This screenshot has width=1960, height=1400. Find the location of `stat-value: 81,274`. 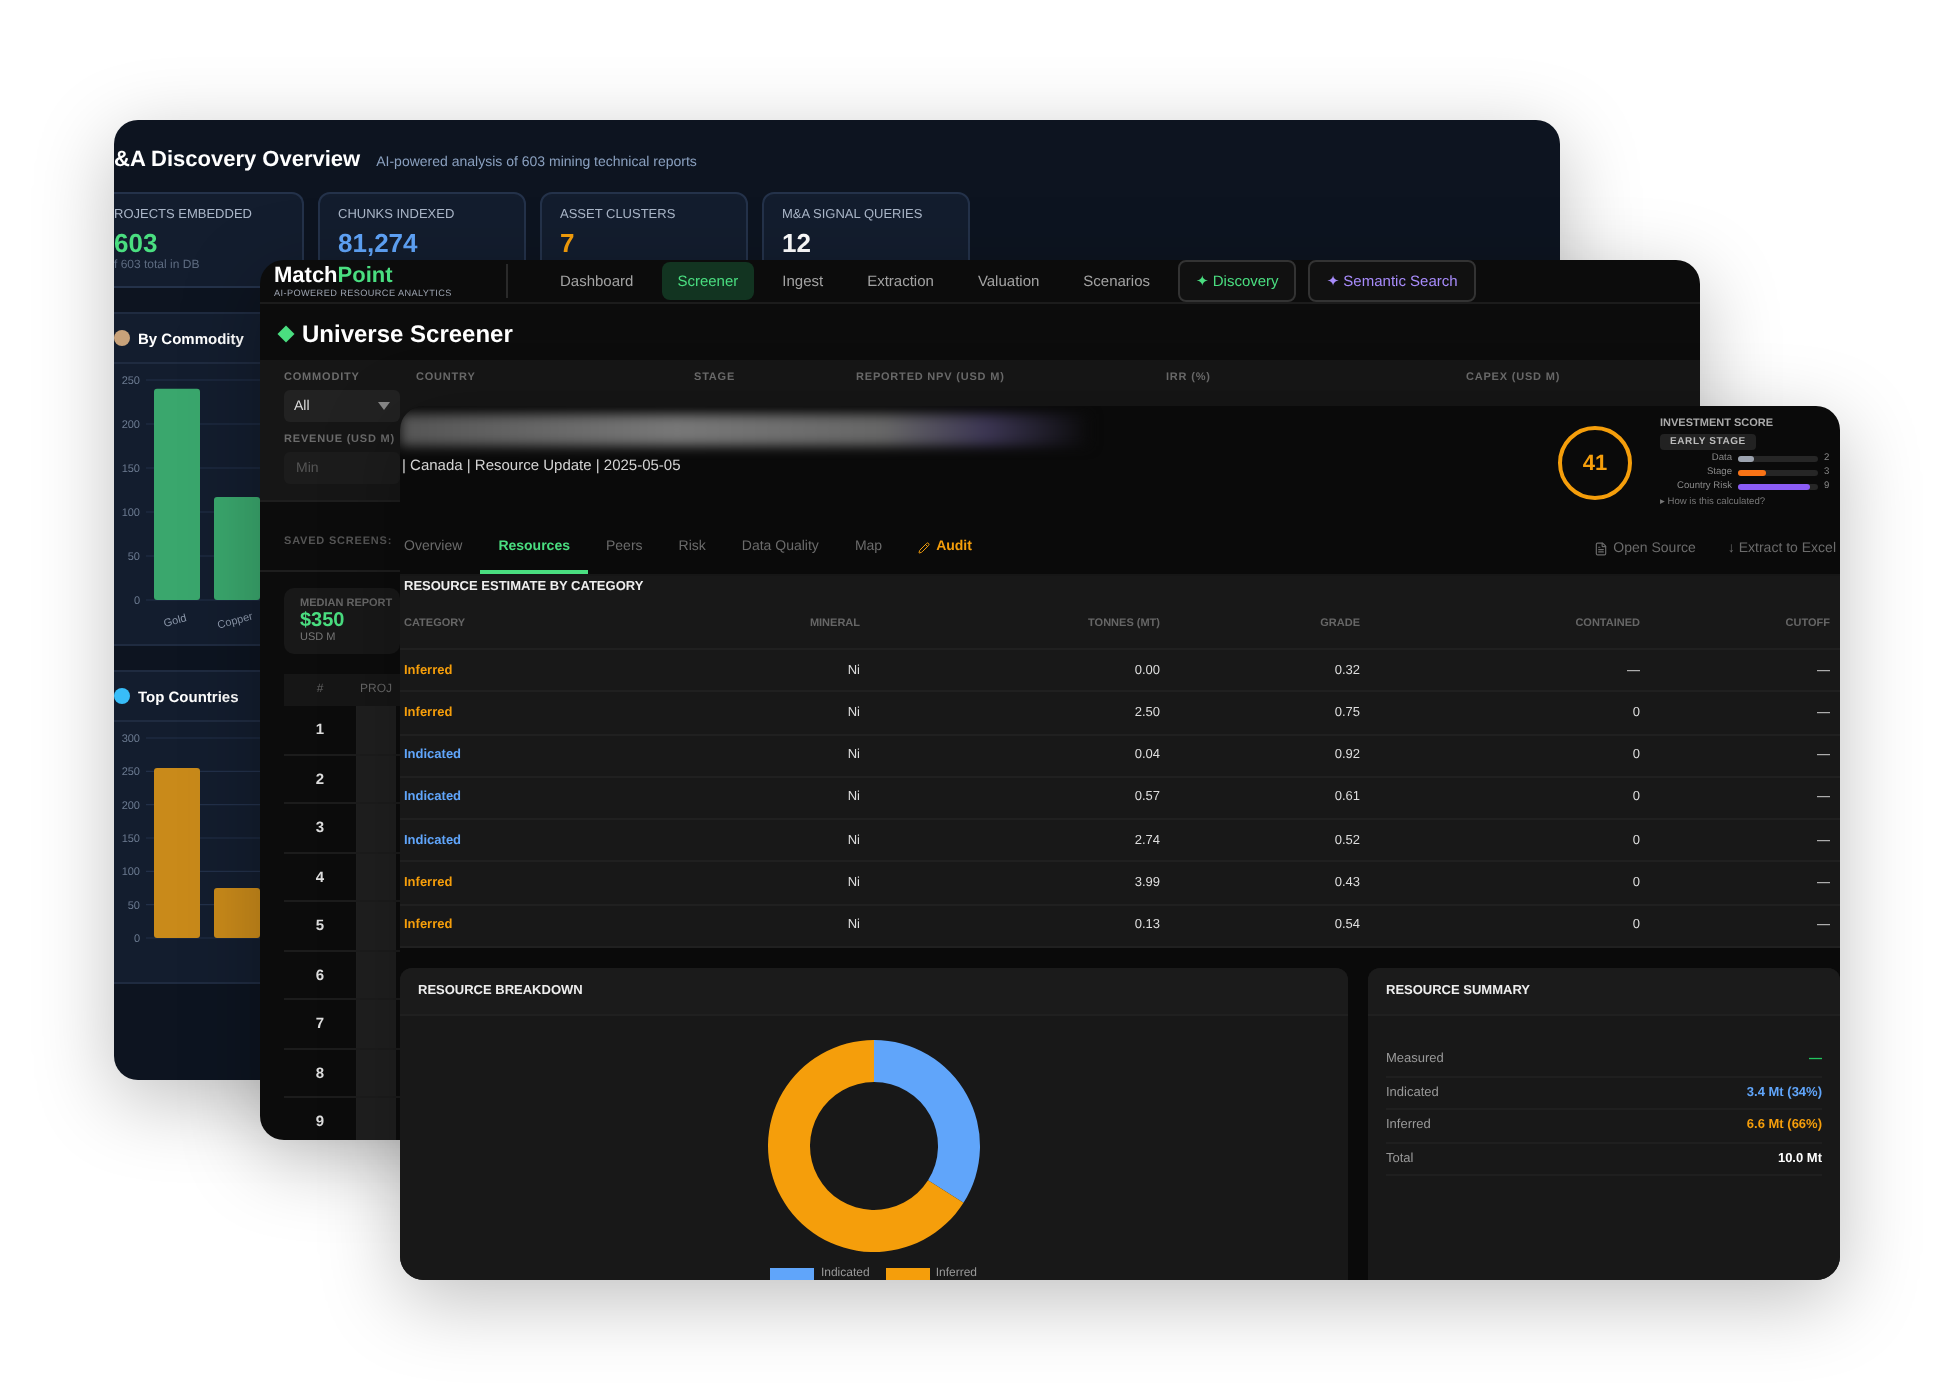

stat-value: 81,274 is located at coordinates (379, 243).